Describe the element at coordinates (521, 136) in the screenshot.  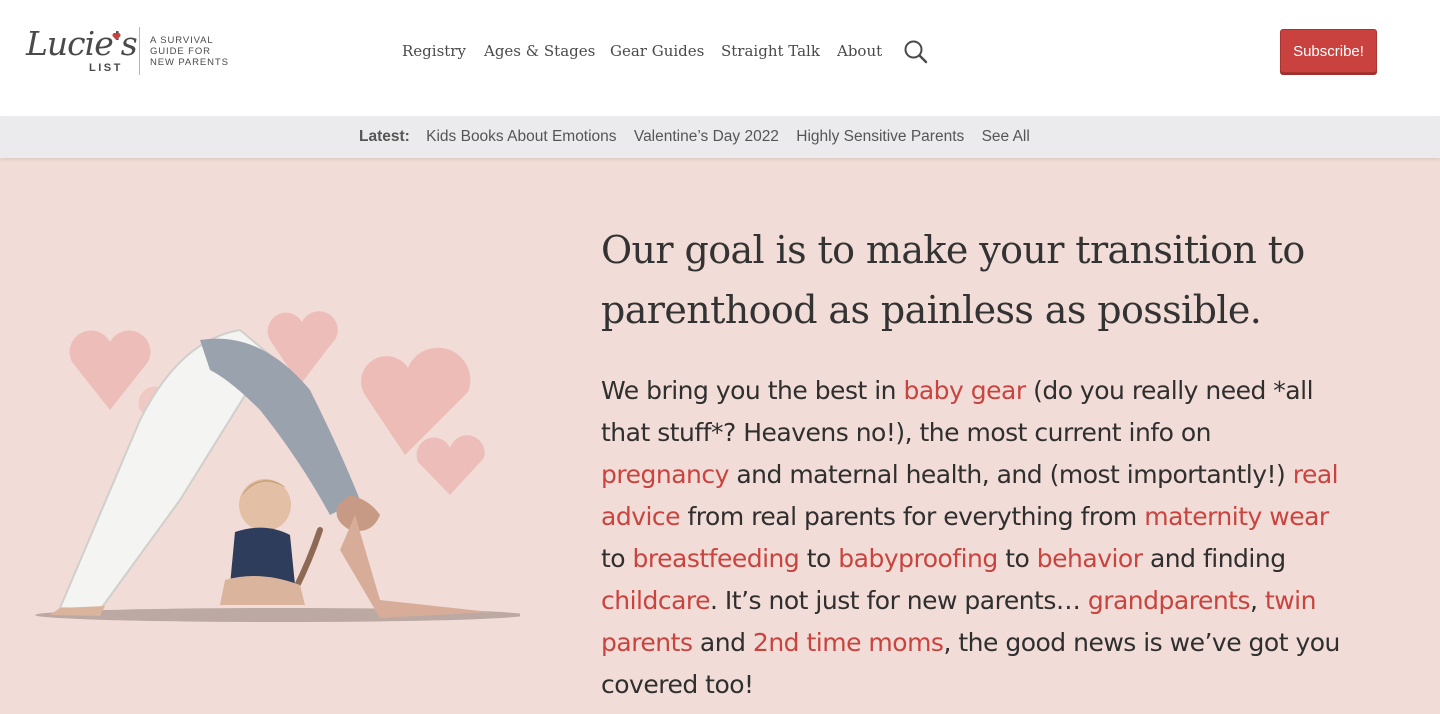
I see `latest-link: Kids Books About Emotions` at that location.